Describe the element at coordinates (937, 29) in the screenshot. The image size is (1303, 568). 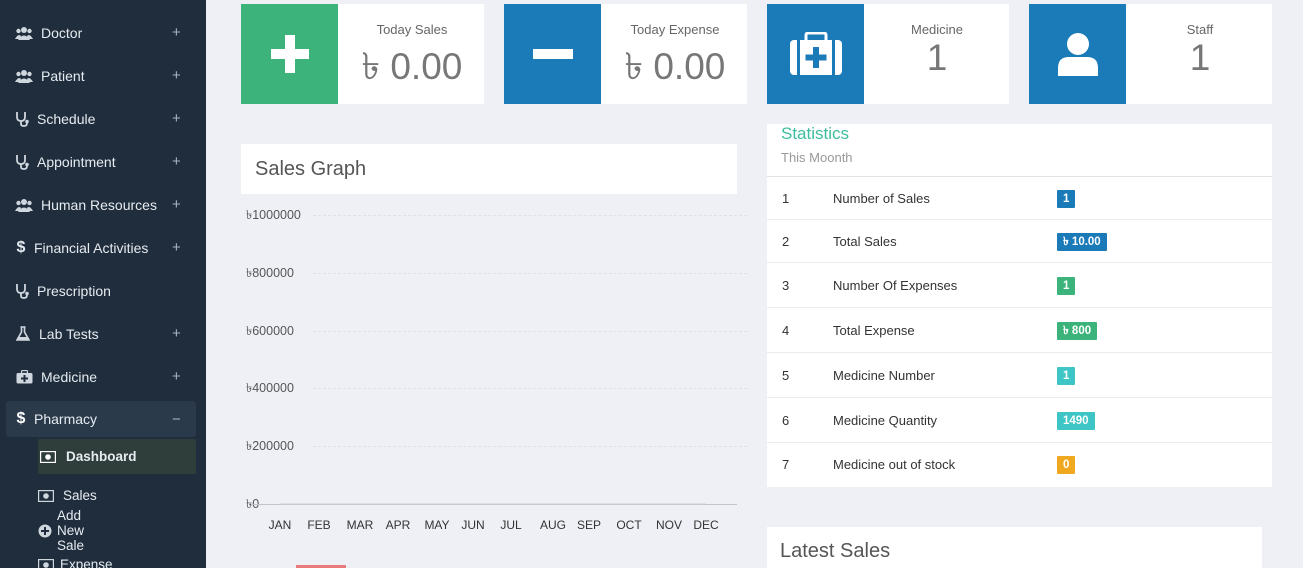
I see `card-label: Medicine` at that location.